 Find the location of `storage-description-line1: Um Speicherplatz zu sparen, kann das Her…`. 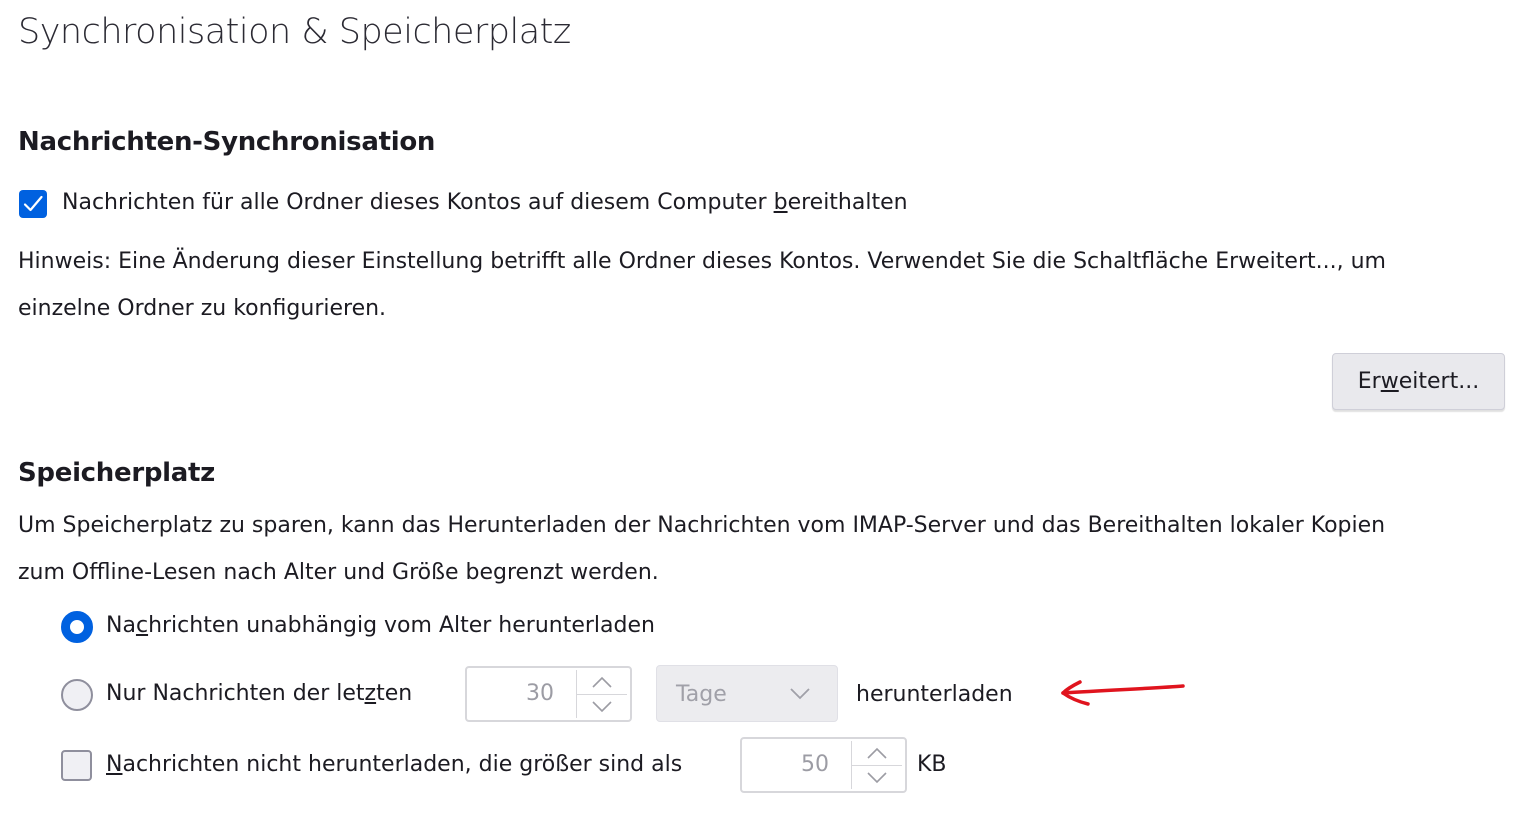

storage-description-line1: Um Speicherplatz zu sparen, kann das Her… is located at coordinates (702, 525).